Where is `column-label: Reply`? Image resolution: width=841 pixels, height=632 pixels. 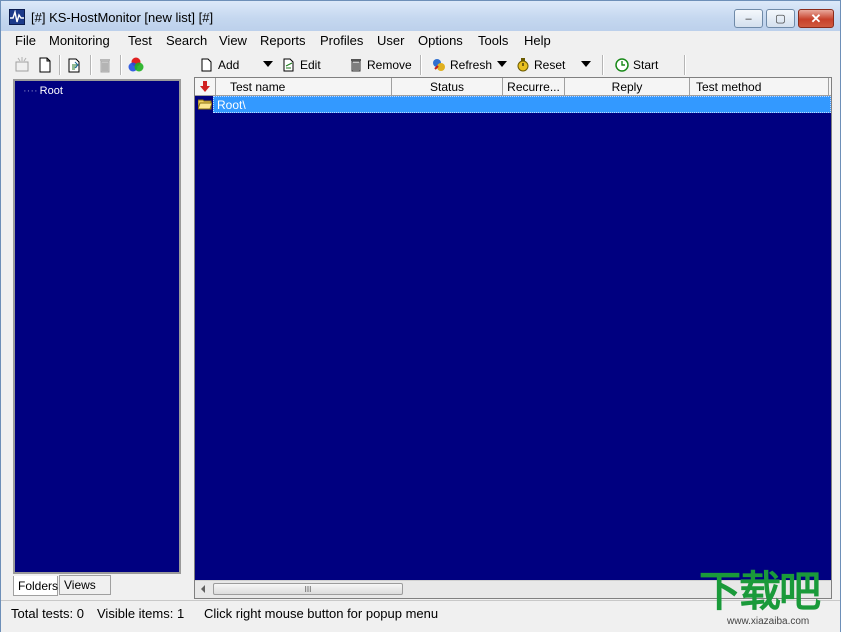
column-label: Reply is located at coordinates (627, 86).